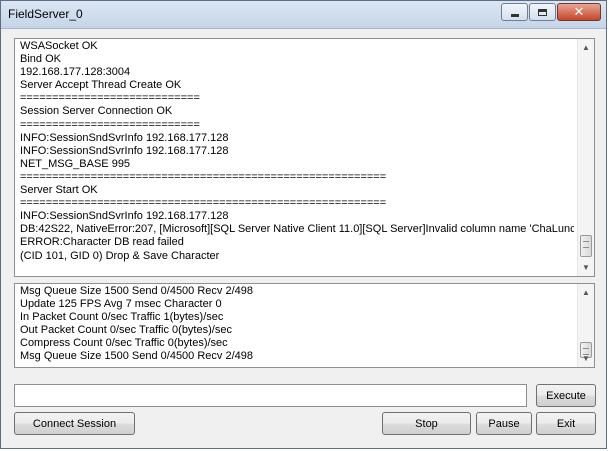 The height and width of the screenshot is (451, 609). Describe the element at coordinates (504, 423) in the screenshot. I see `pause-button: Pause` at that location.